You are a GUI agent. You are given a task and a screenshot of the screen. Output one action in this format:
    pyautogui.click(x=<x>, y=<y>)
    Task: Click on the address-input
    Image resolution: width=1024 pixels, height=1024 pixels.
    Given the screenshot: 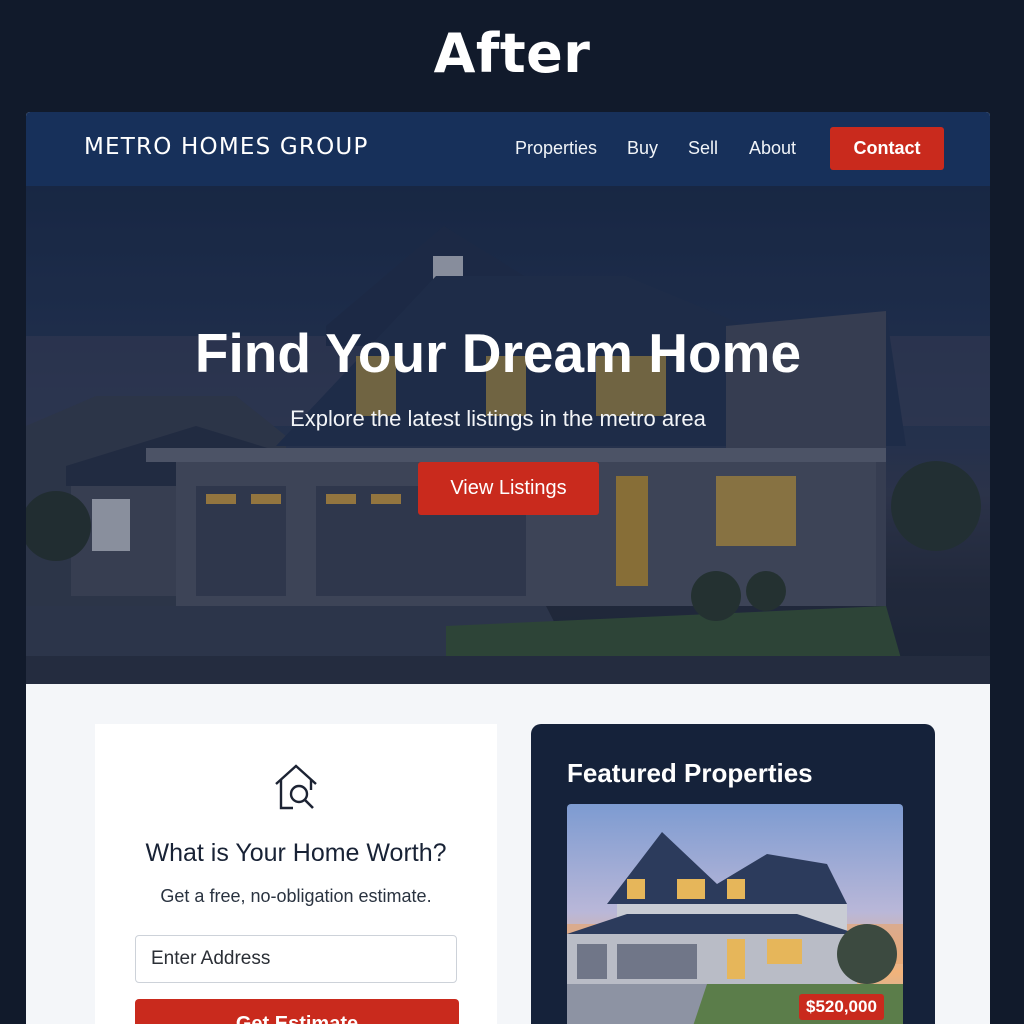 What is the action you would take?
    pyautogui.click(x=296, y=959)
    